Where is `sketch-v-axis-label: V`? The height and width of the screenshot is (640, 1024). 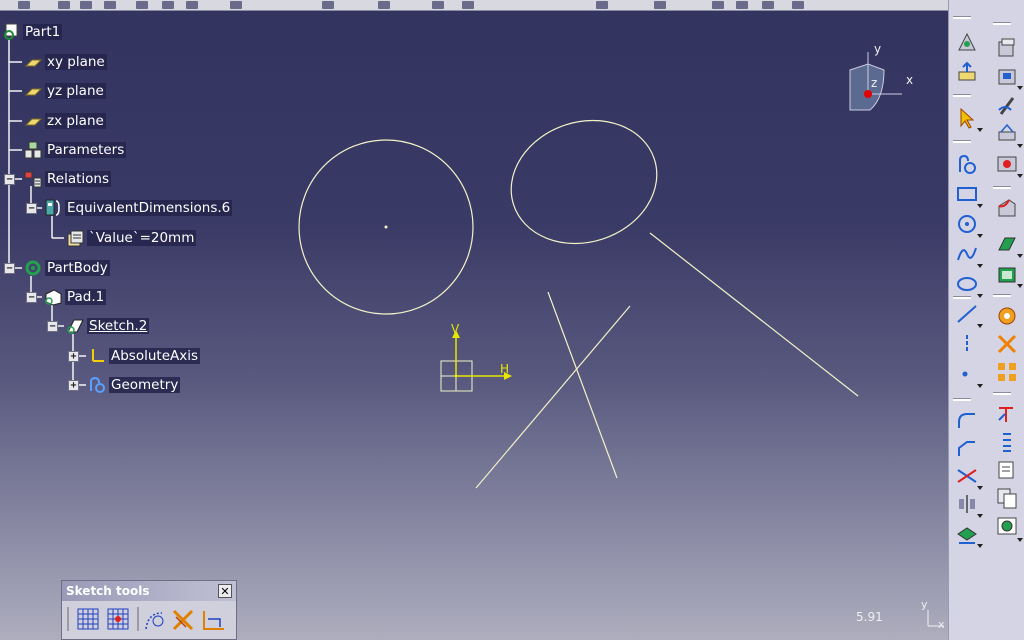
sketch-v-axis-label: V is located at coordinates (455, 329).